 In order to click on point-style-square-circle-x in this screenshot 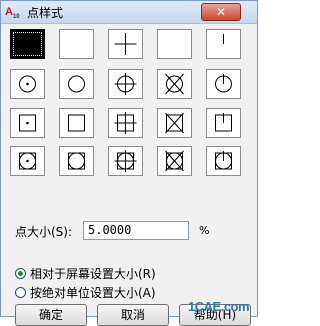, I will do `click(174, 161)`.